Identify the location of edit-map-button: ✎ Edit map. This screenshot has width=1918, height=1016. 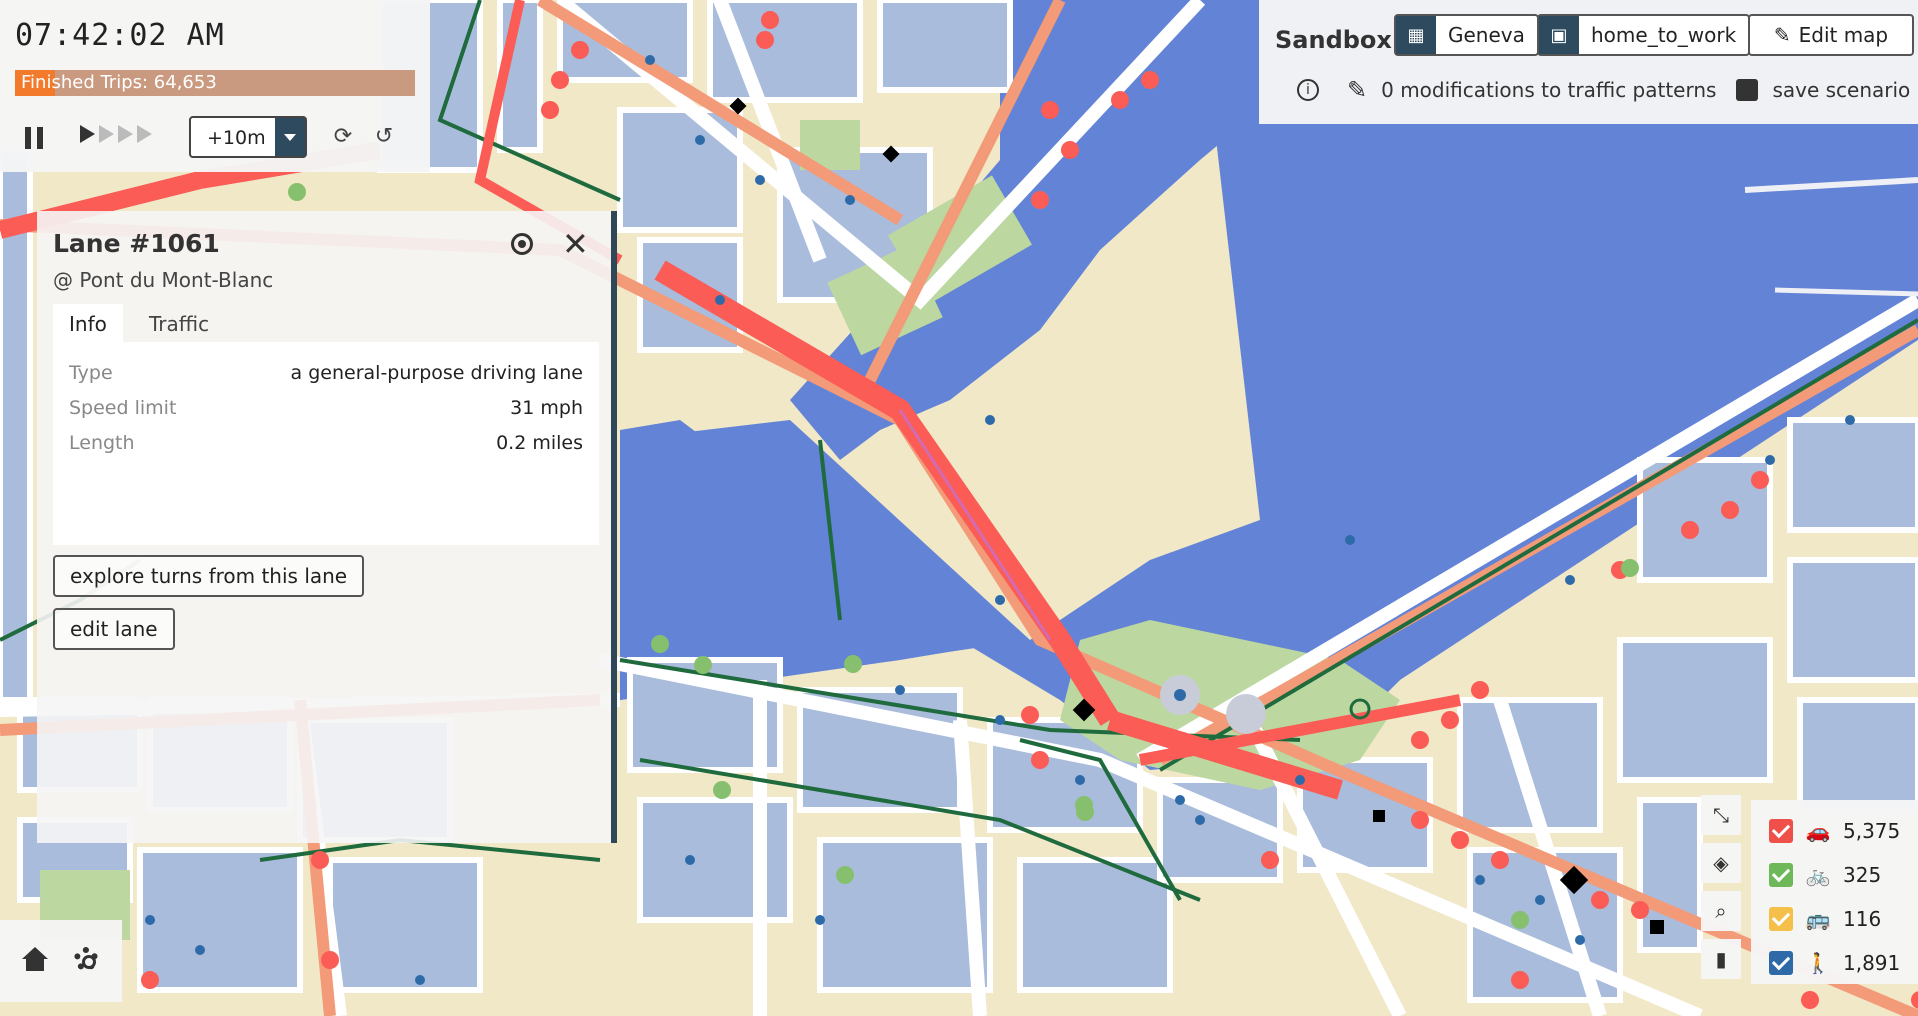
(1831, 35).